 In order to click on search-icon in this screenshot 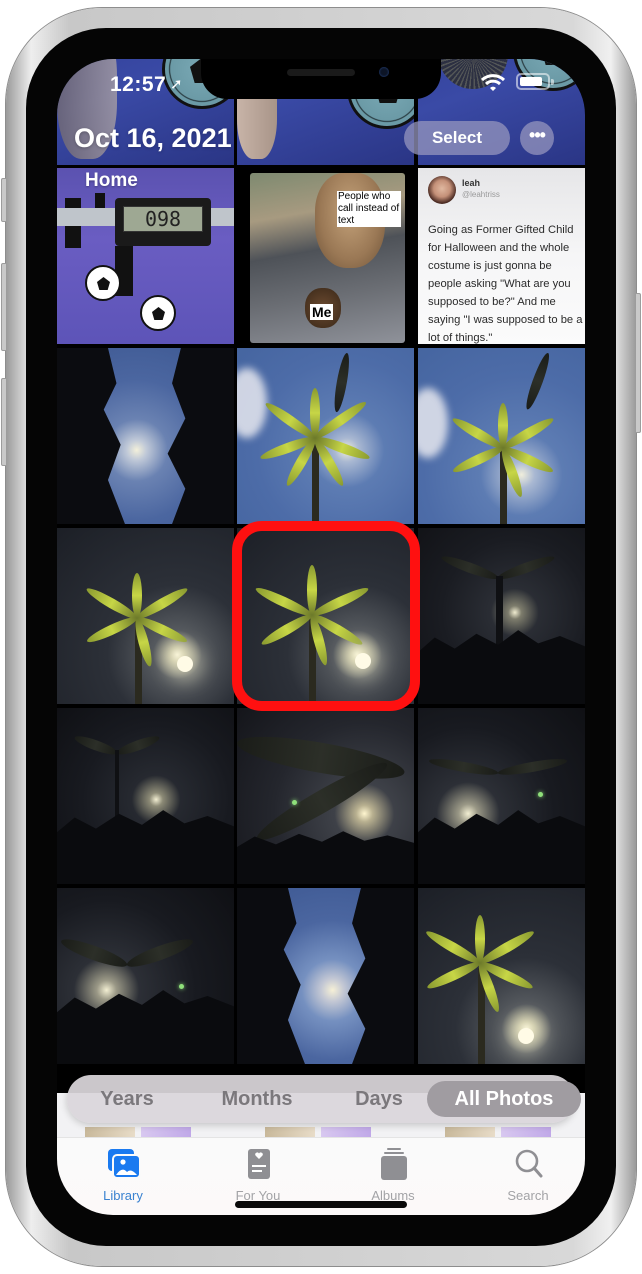, I will do `click(529, 1163)`.